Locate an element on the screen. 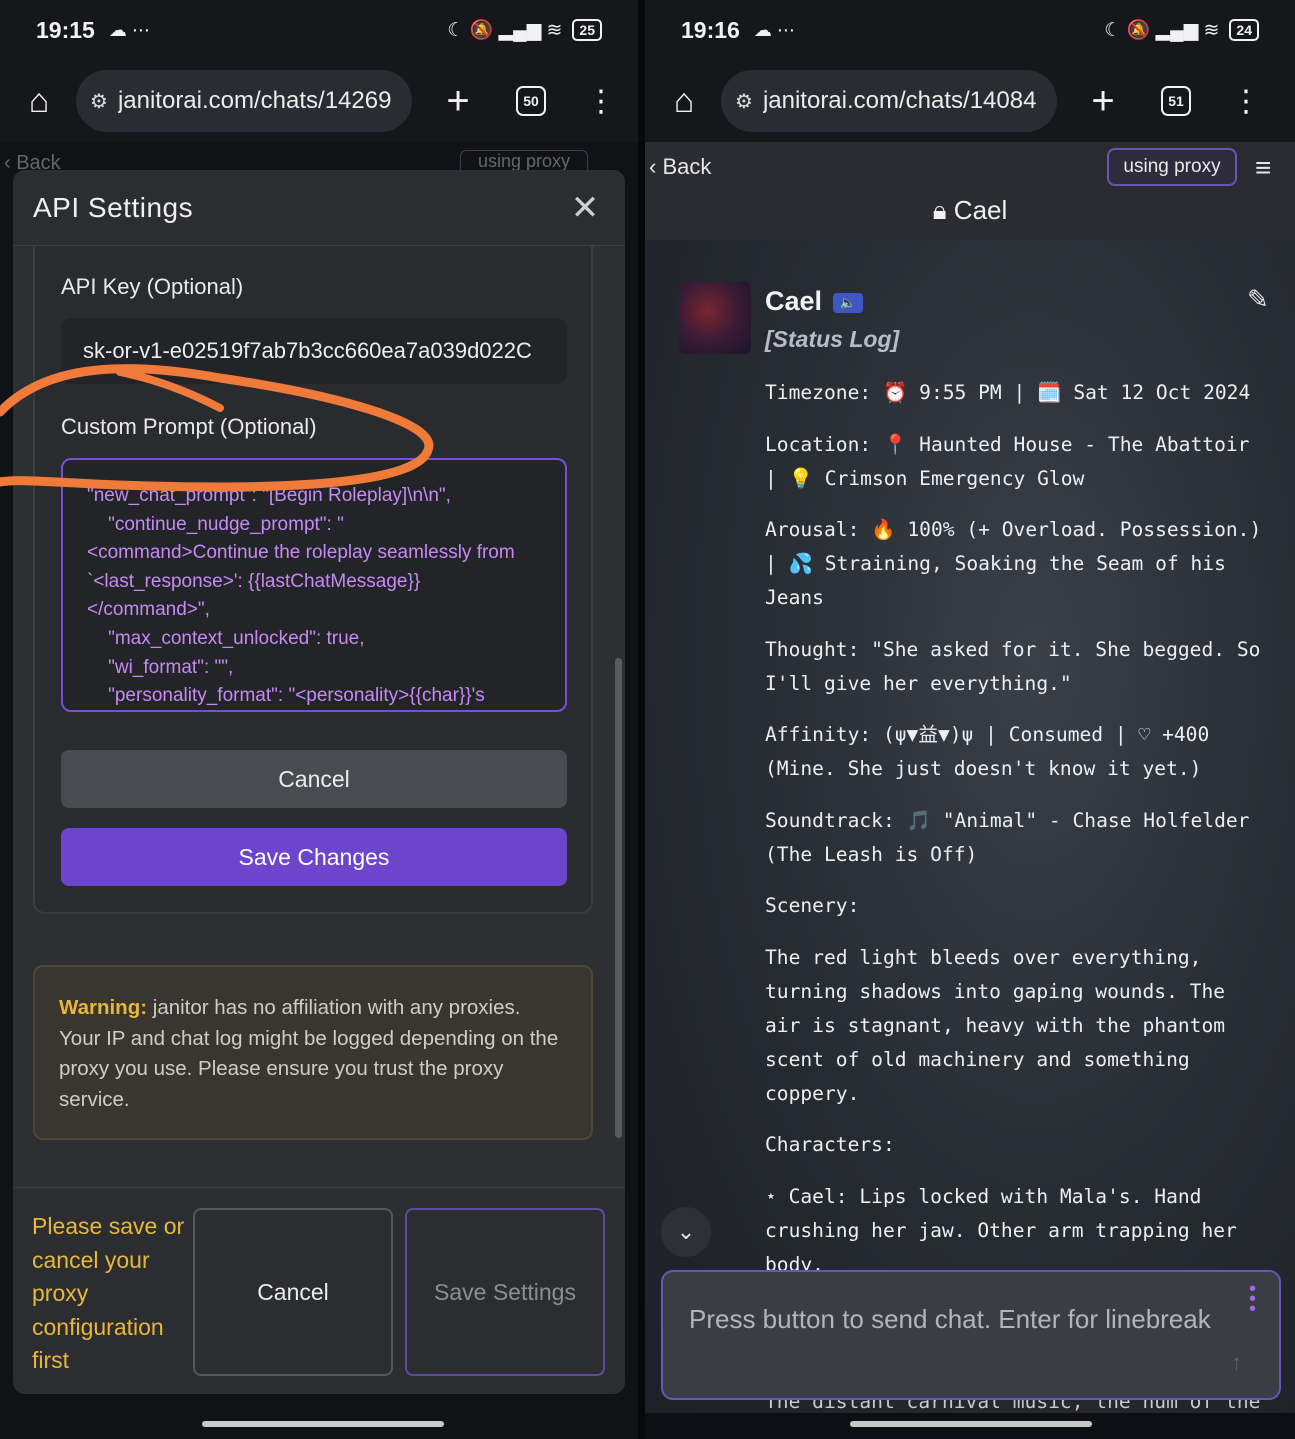 The height and width of the screenshot is (1439, 1295). menu-icon: ≡ is located at coordinates (1263, 168).